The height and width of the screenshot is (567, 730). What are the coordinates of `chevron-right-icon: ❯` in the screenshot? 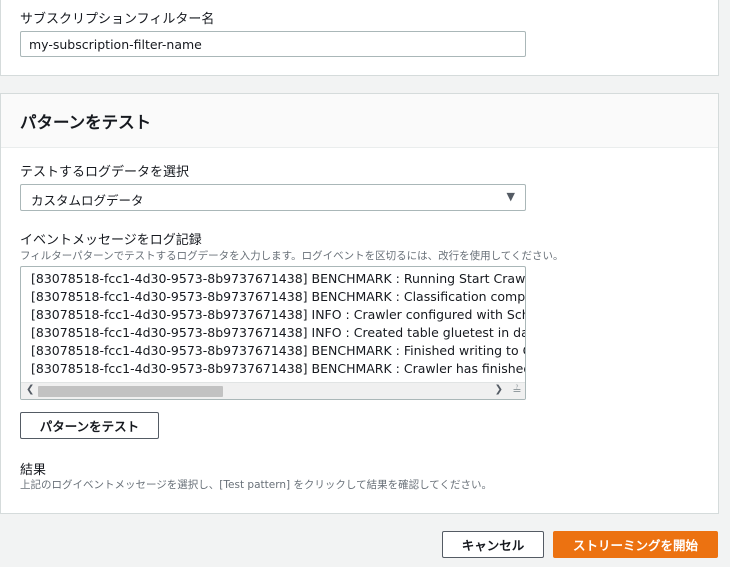 It's located at (499, 389).